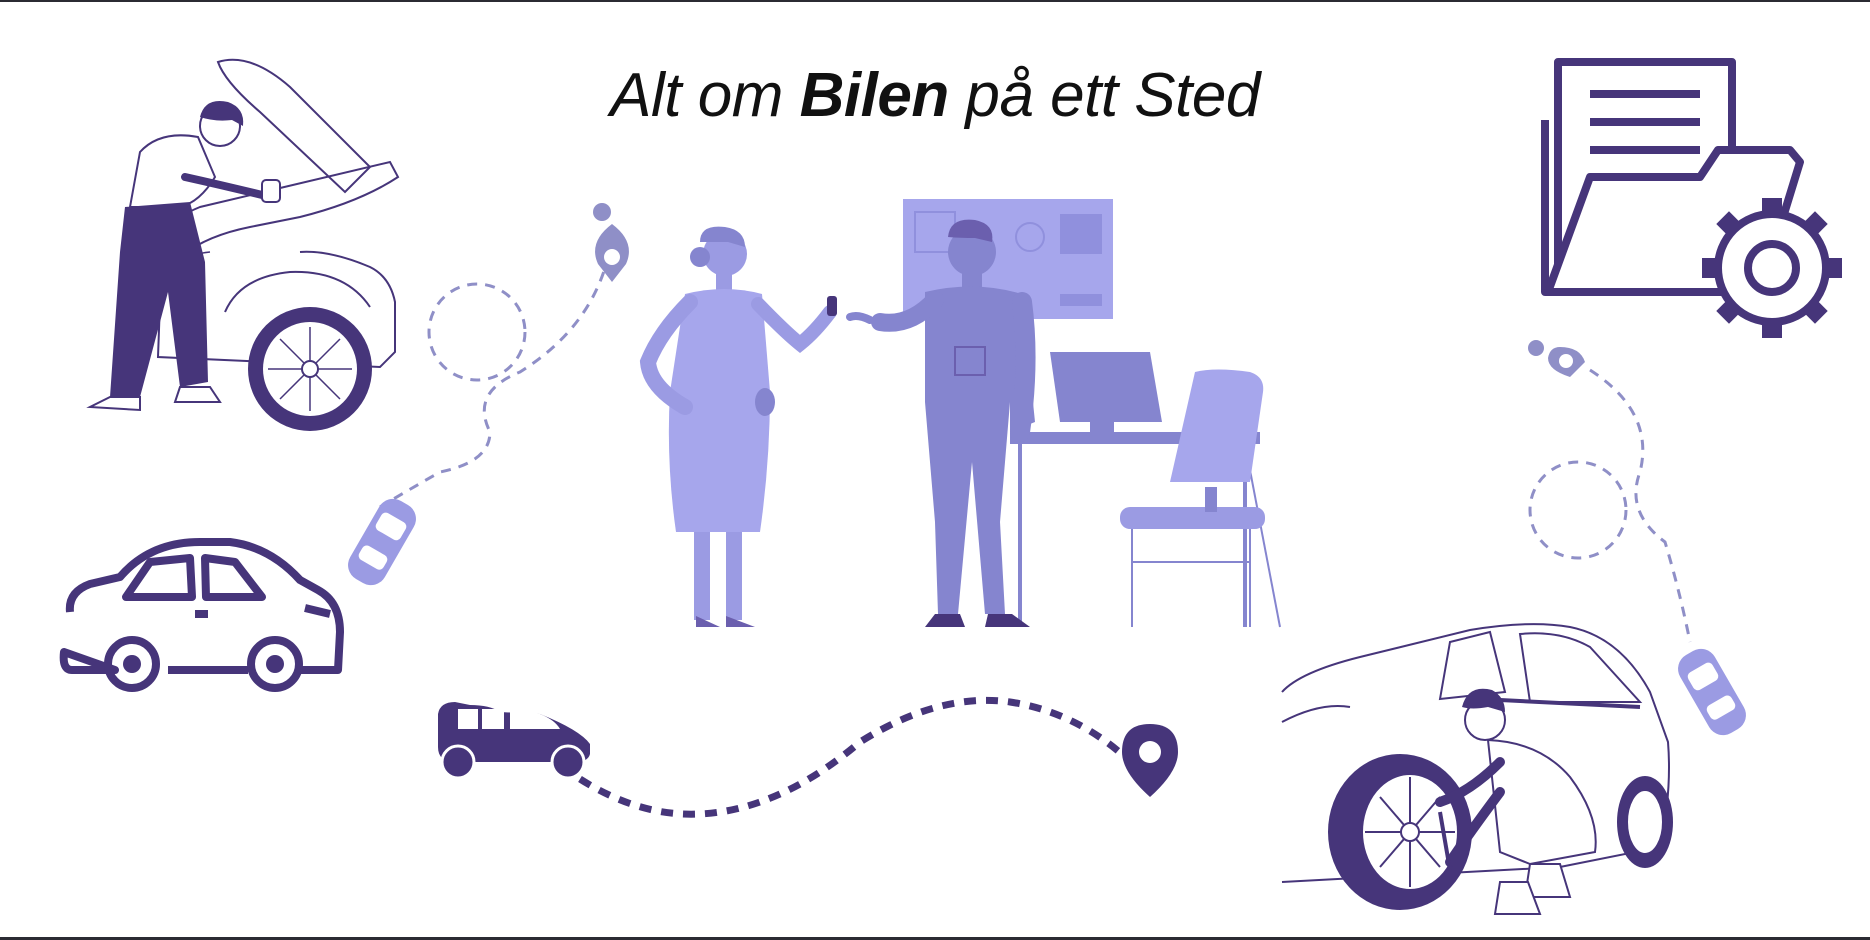 The width and height of the screenshot is (1870, 940). I want to click on small-car-icon-left, so click(382, 542).